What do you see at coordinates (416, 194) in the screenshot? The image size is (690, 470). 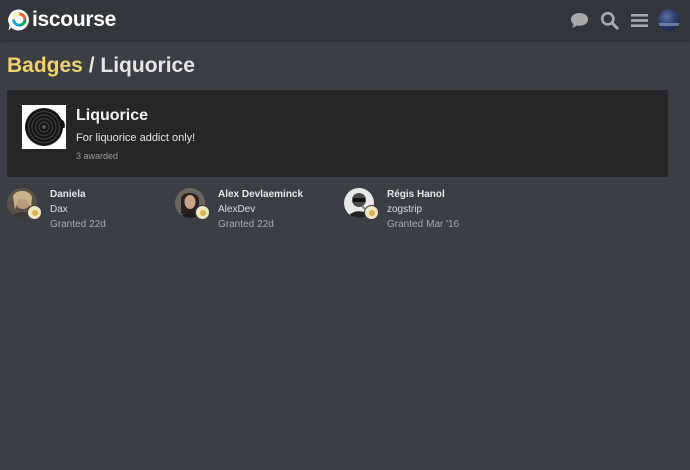 I see `grantee-name: Régis Hanol` at bounding box center [416, 194].